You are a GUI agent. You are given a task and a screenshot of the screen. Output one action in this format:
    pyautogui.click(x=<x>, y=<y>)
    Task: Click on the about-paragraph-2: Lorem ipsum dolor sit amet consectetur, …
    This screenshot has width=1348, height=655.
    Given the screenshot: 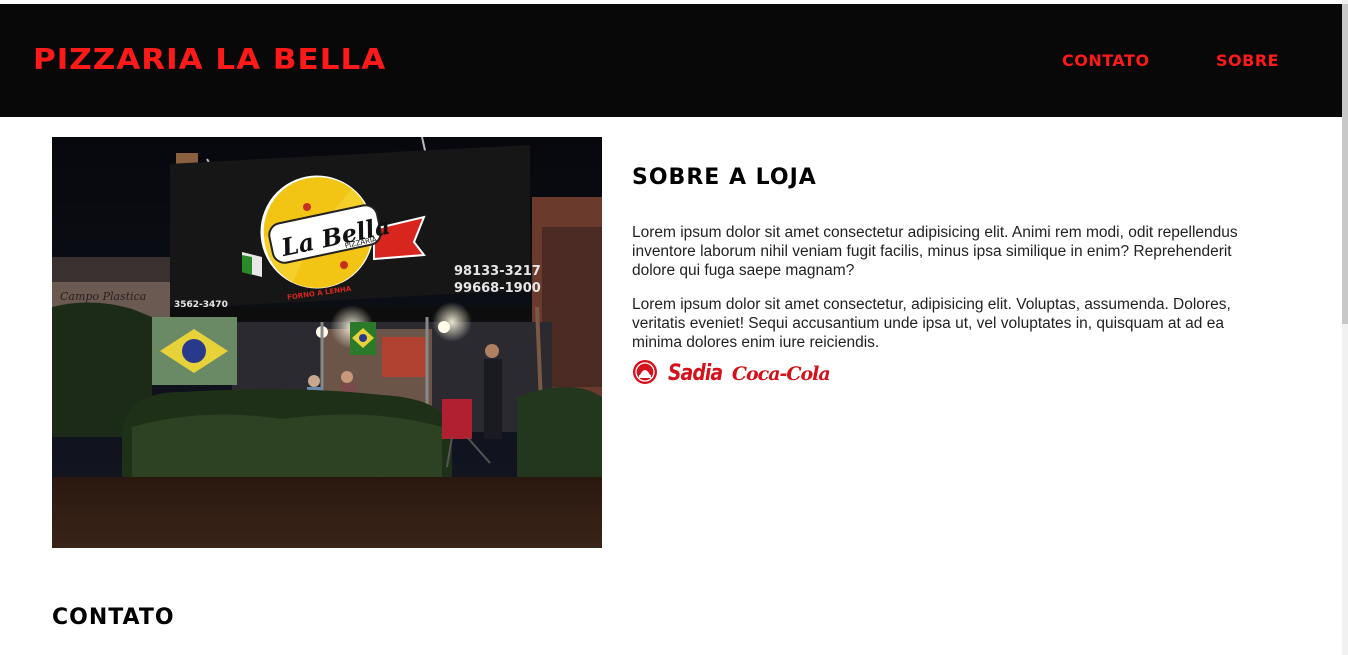 What is the action you would take?
    pyautogui.click(x=931, y=323)
    